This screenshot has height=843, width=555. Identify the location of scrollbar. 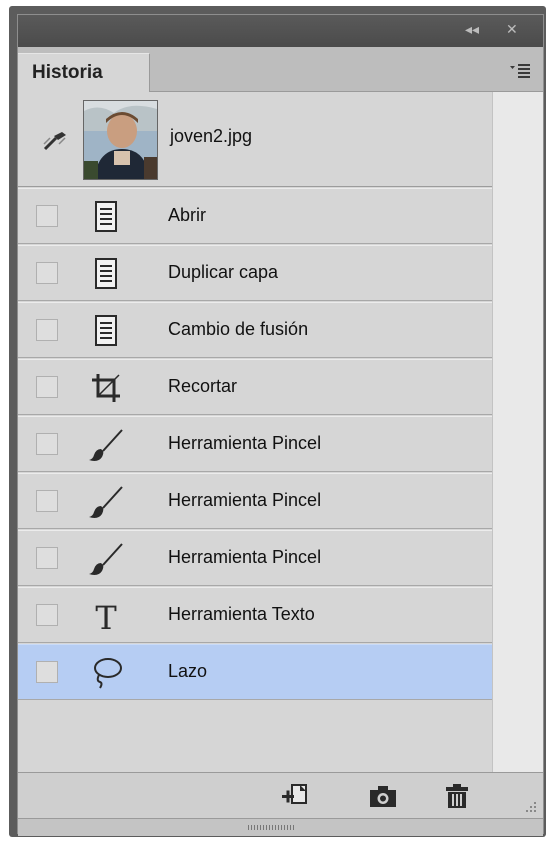
(517, 432).